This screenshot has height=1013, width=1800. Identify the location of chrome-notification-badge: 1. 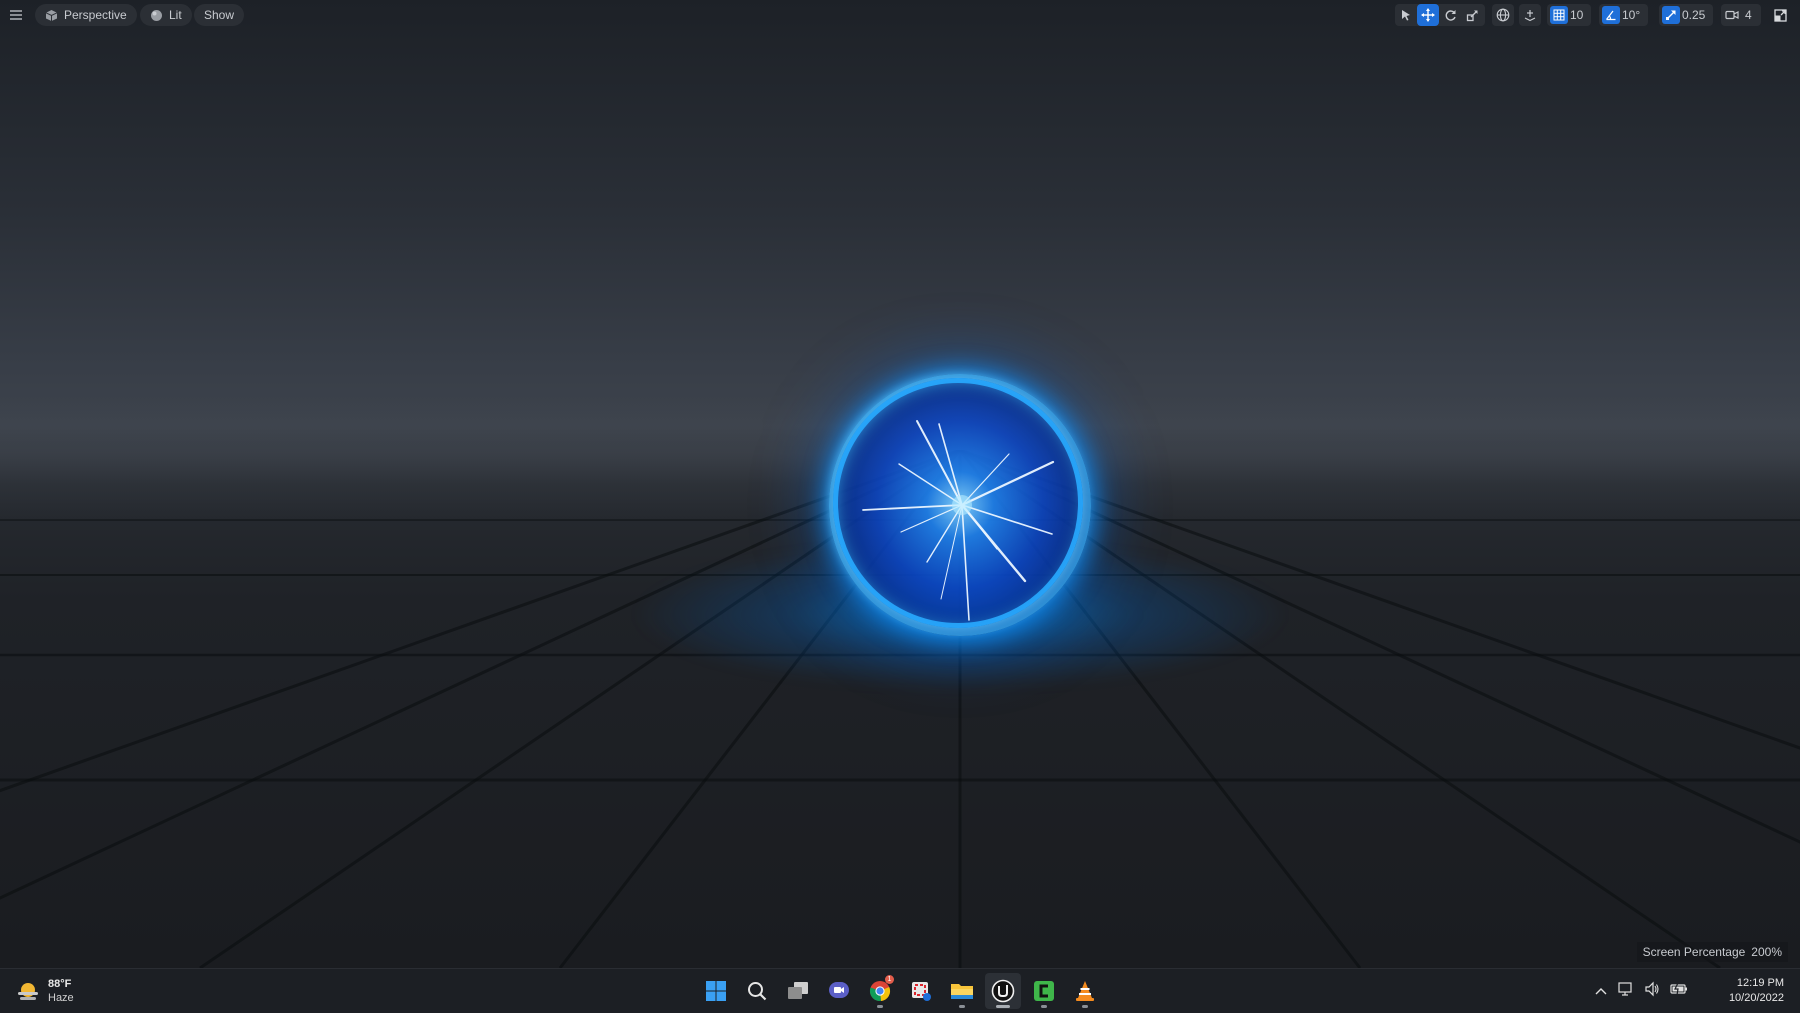
(889, 979).